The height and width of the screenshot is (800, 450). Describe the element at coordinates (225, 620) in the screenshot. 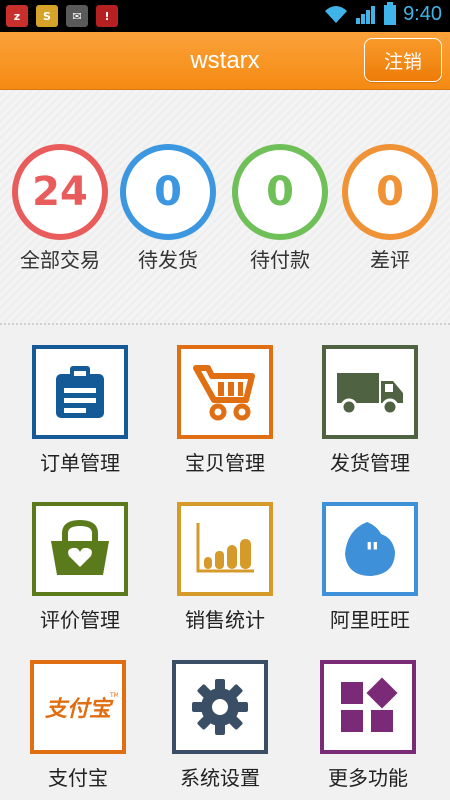

I see `menu-label: 销售统计` at that location.